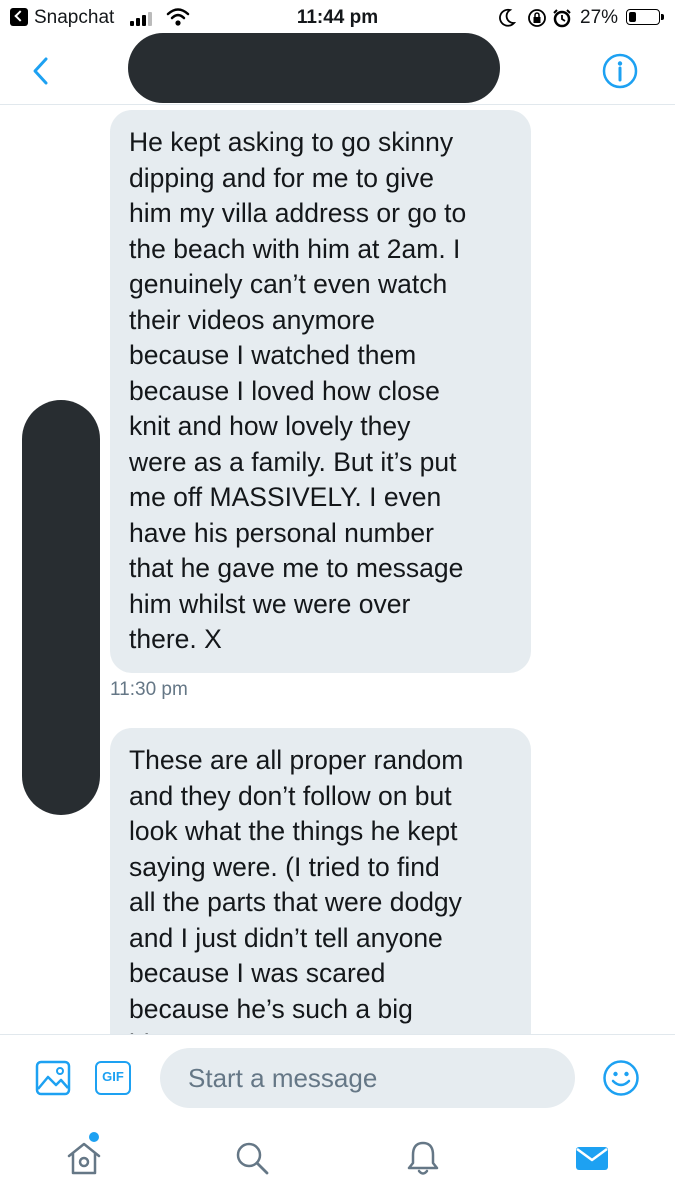  I want to click on redacted-avatar, so click(61, 607).